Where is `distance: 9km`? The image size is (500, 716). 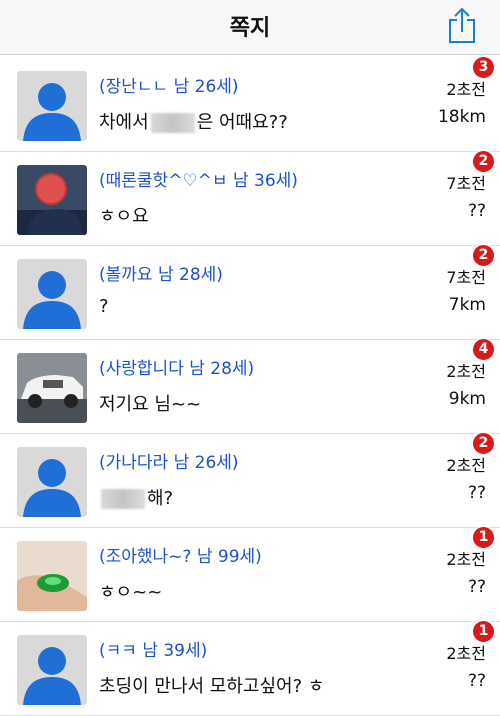 distance: 9km is located at coordinates (467, 399).